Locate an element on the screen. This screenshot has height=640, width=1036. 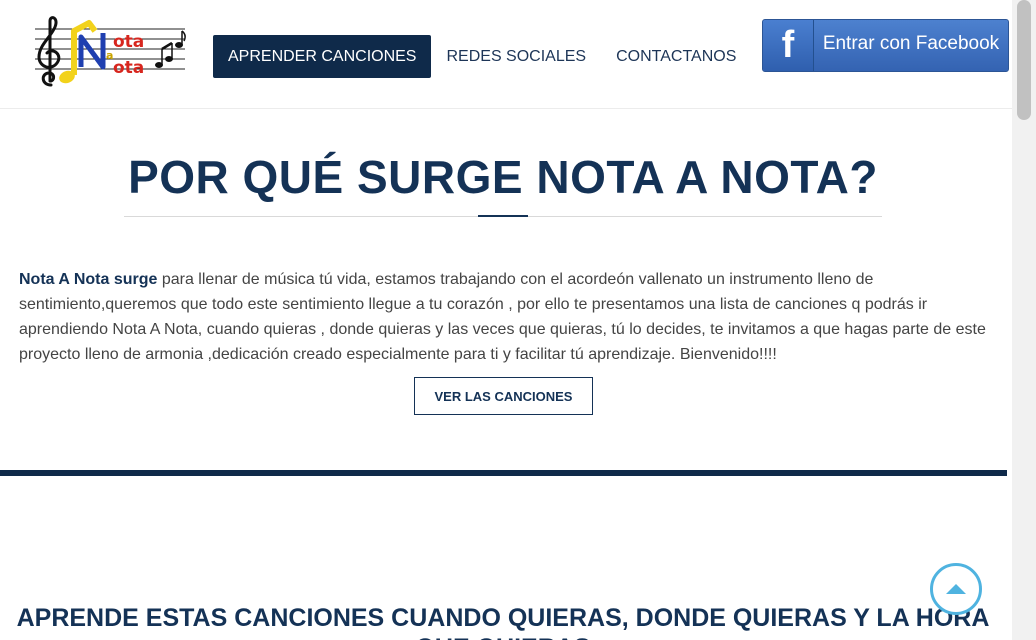
view-songs-button: VER LAS CANCIONES is located at coordinates (503, 396).